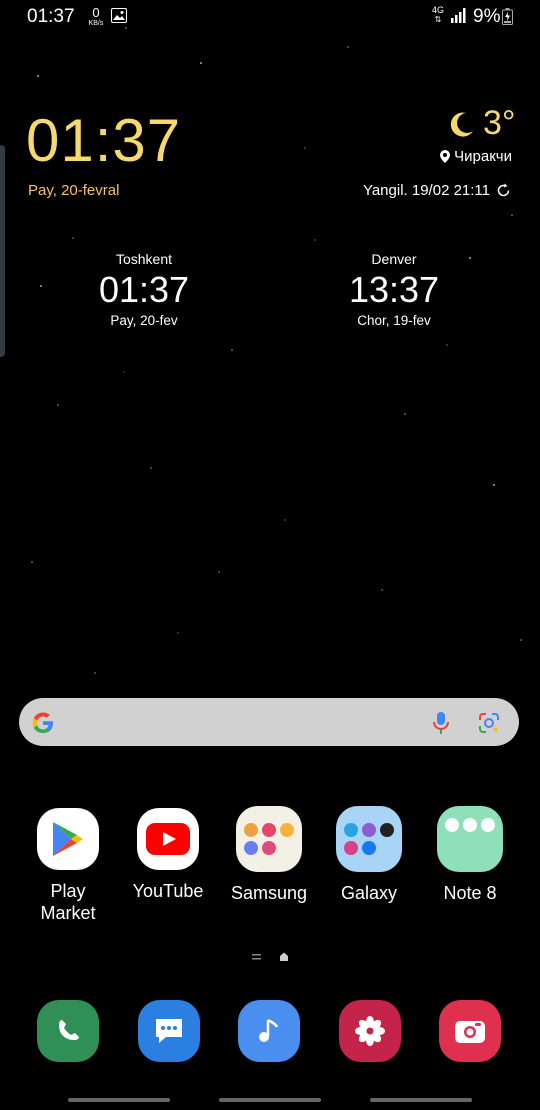 This screenshot has width=540, height=1110. I want to click on network-speed-value: 0, so click(96, 12).